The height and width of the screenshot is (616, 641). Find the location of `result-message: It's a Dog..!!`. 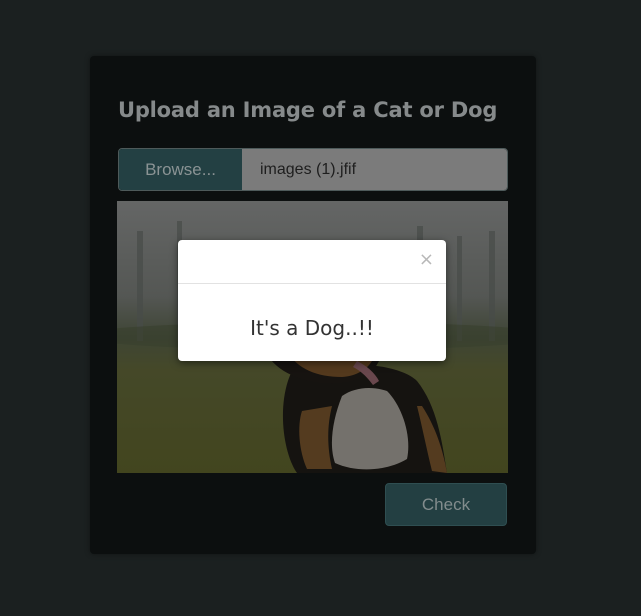

result-message: It's a Dog..!! is located at coordinates (312, 327).